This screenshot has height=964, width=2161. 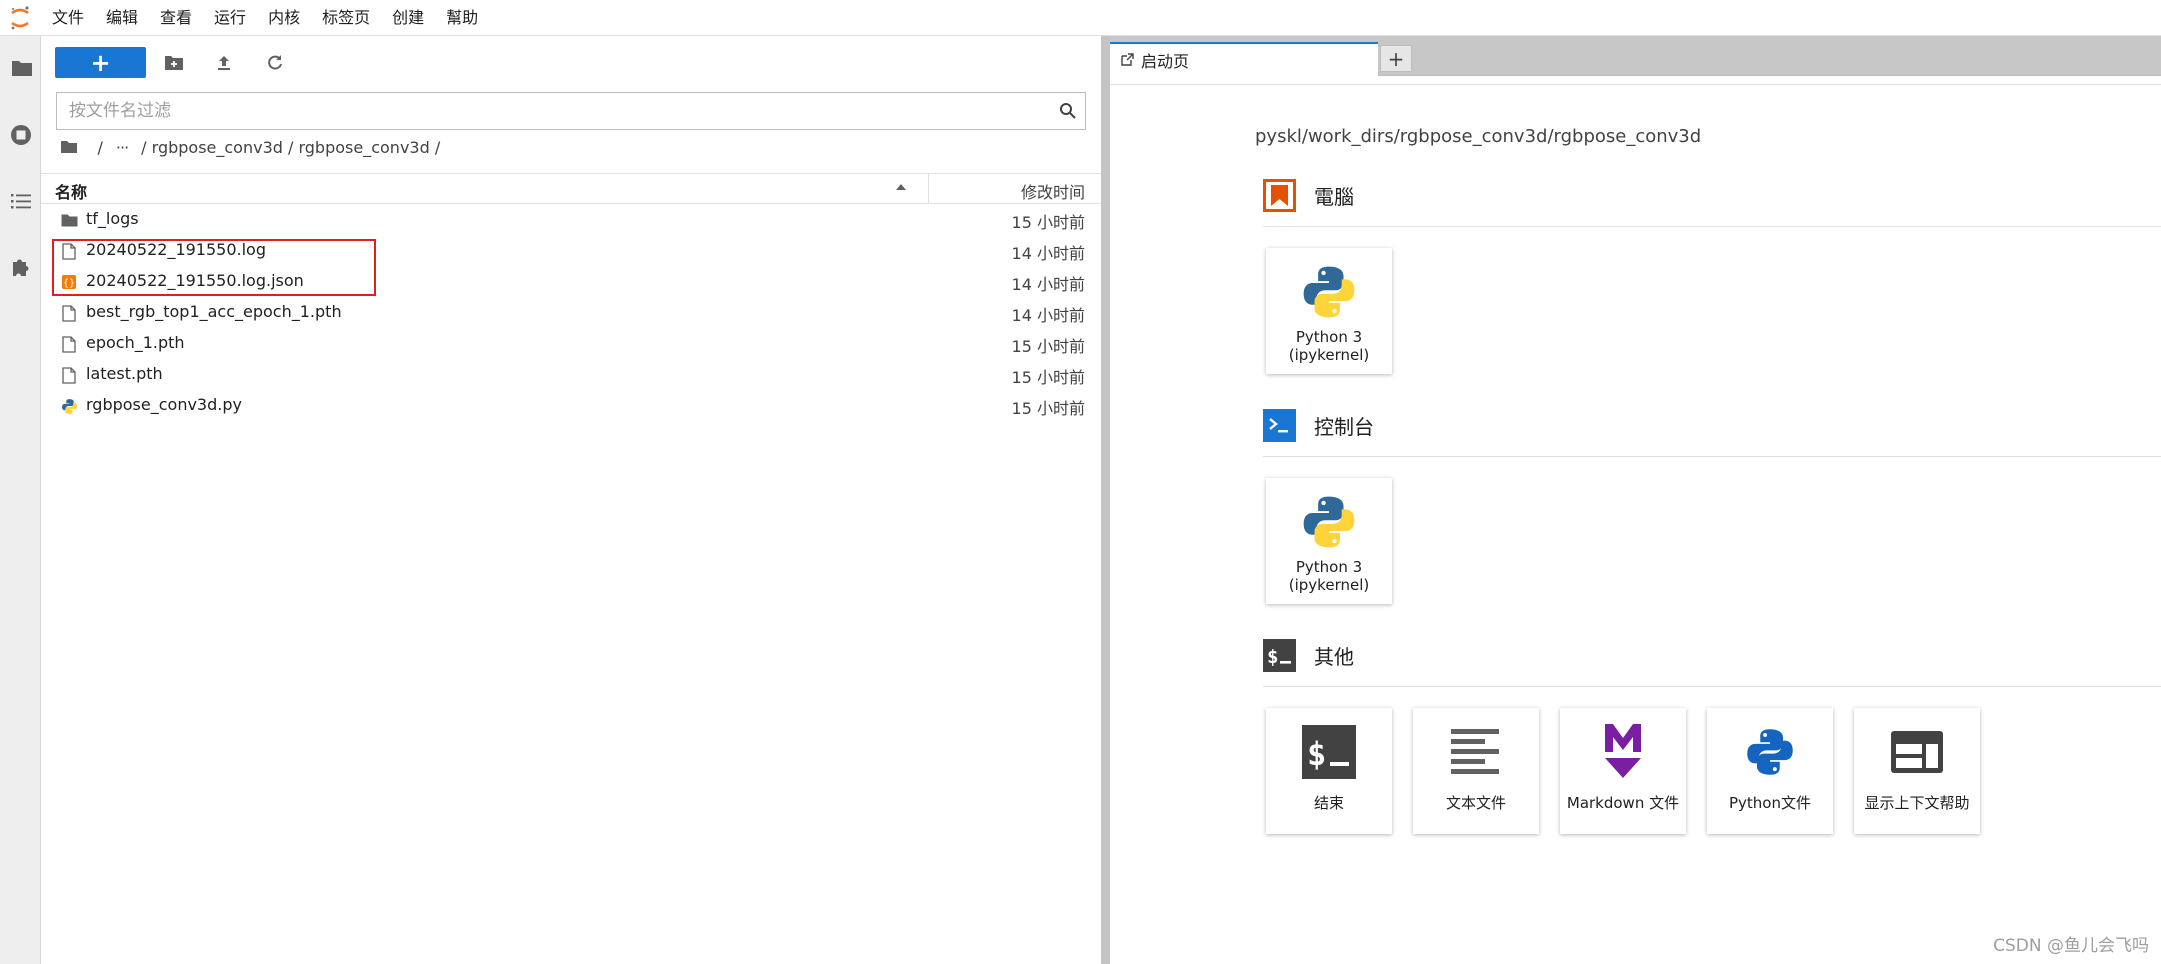 I want to click on card-label: Python文件, so click(x=1770, y=803).